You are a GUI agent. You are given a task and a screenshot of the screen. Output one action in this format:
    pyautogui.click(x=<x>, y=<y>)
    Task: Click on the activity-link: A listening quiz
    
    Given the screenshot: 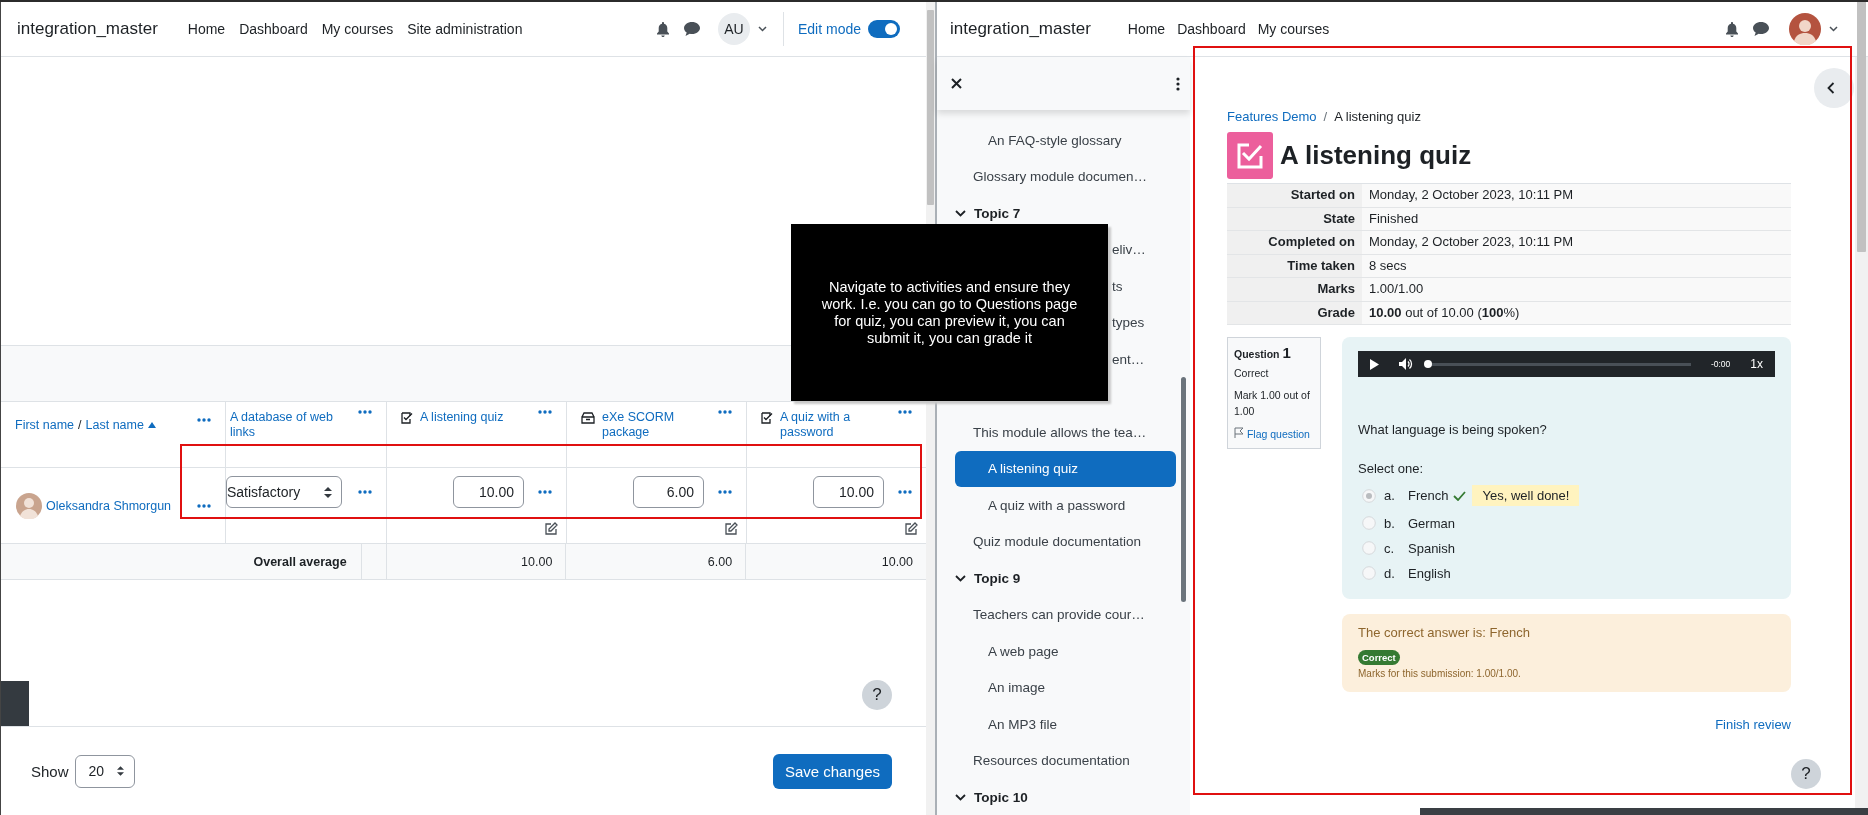 What is the action you would take?
    pyautogui.click(x=462, y=417)
    